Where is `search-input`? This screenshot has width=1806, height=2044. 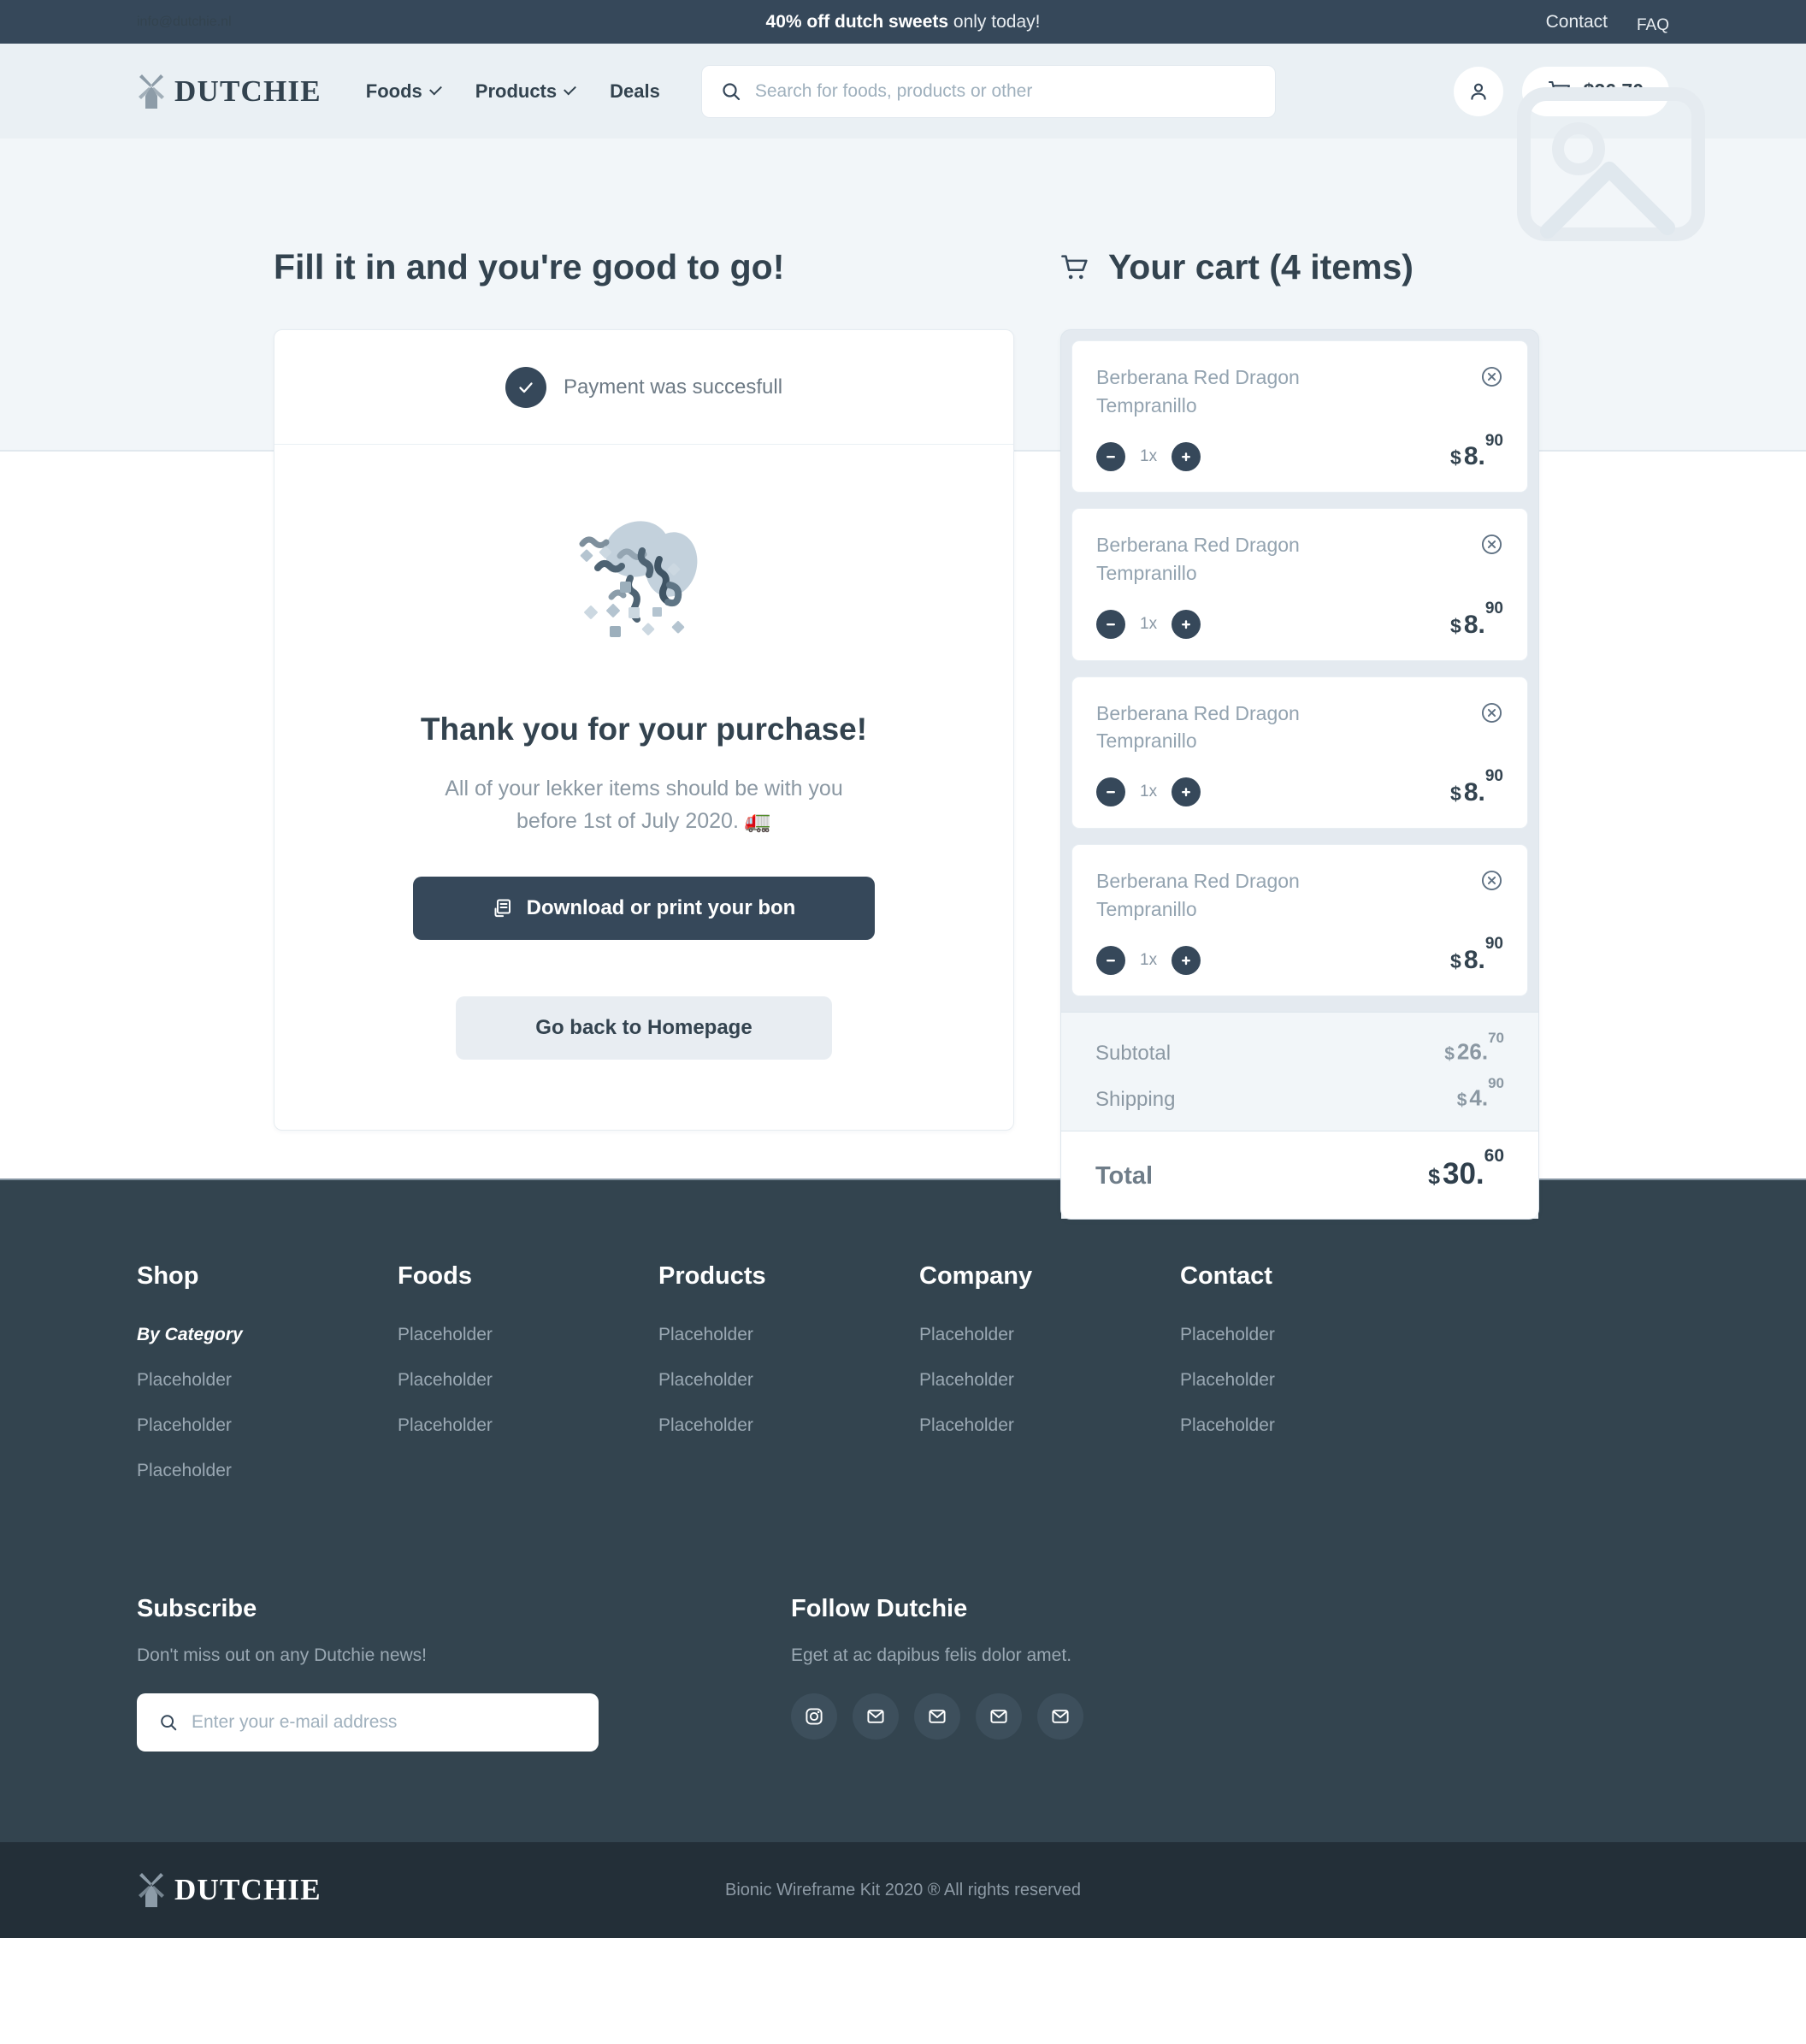 search-input is located at coordinates (1005, 91).